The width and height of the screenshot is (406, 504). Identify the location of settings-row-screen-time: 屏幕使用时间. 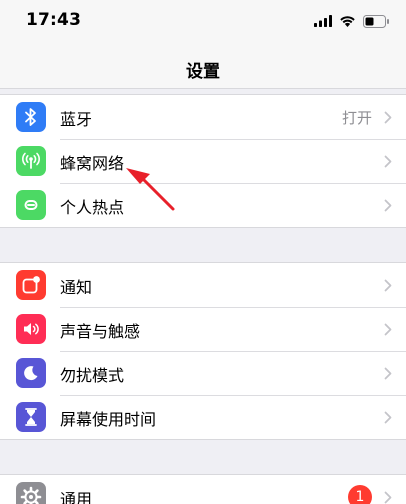
(203, 417).